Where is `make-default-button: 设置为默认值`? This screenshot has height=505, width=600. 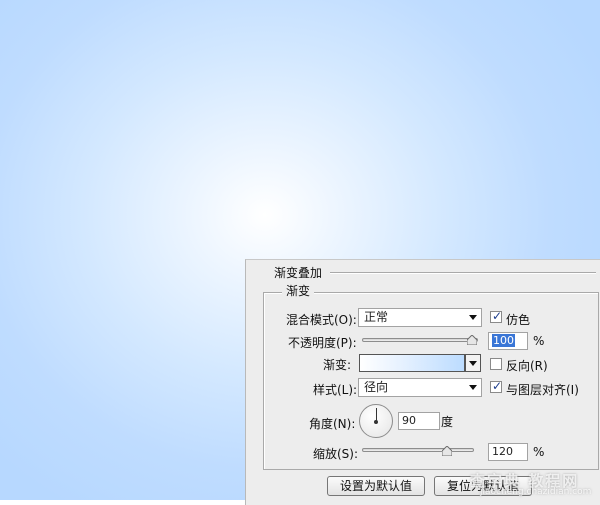 make-default-button: 设置为默认值 is located at coordinates (376, 486).